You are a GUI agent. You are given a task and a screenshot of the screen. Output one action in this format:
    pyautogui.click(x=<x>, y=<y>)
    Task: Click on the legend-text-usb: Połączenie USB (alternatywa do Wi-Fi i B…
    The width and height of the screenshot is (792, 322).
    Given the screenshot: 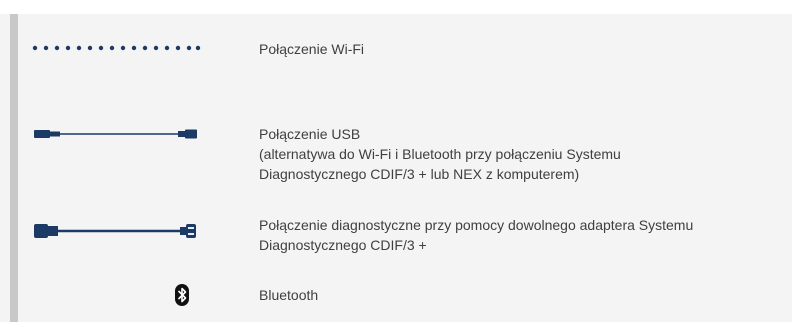 What is the action you would take?
    pyautogui.click(x=525, y=154)
    